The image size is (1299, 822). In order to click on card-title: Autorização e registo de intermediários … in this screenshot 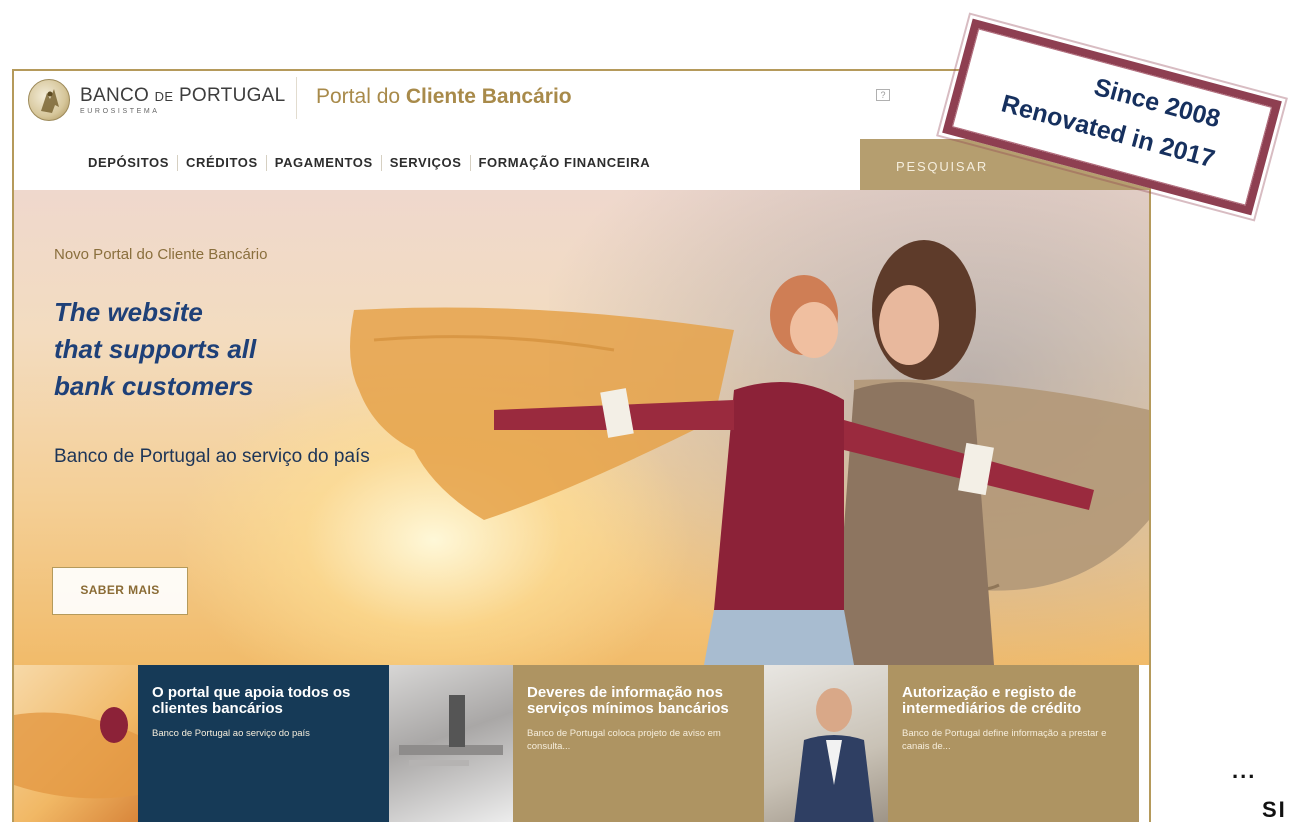, I will do `click(992, 700)`.